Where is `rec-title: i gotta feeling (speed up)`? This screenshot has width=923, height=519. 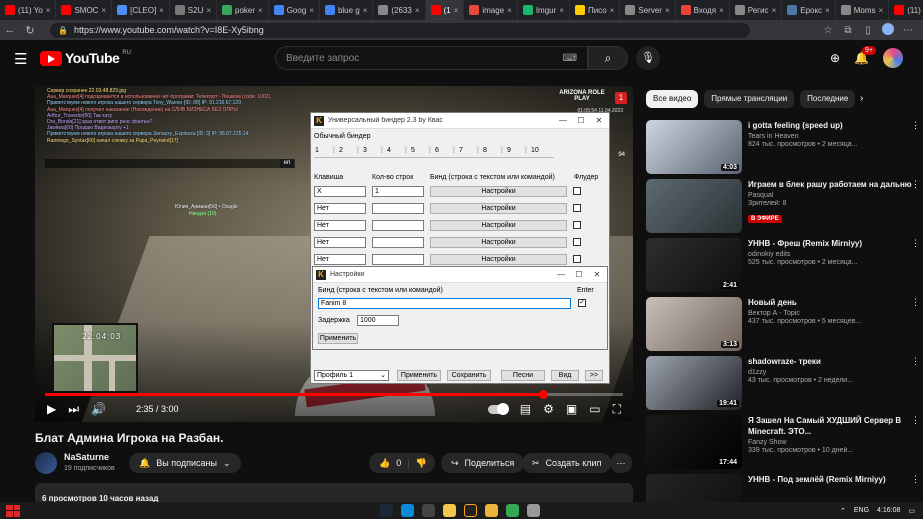
rec-title: i gotta feeling (speed up) is located at coordinates (834, 125).